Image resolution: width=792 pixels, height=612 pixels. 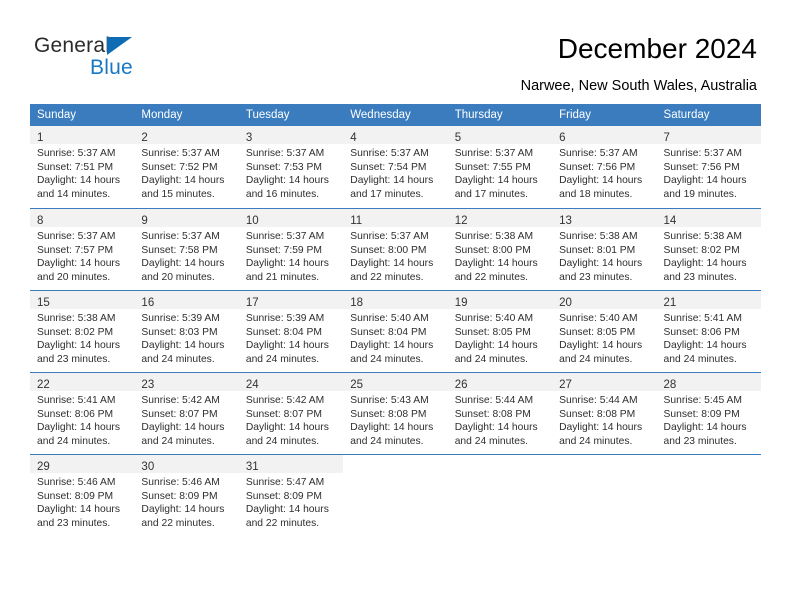 I want to click on day-number: 18, so click(x=357, y=303).